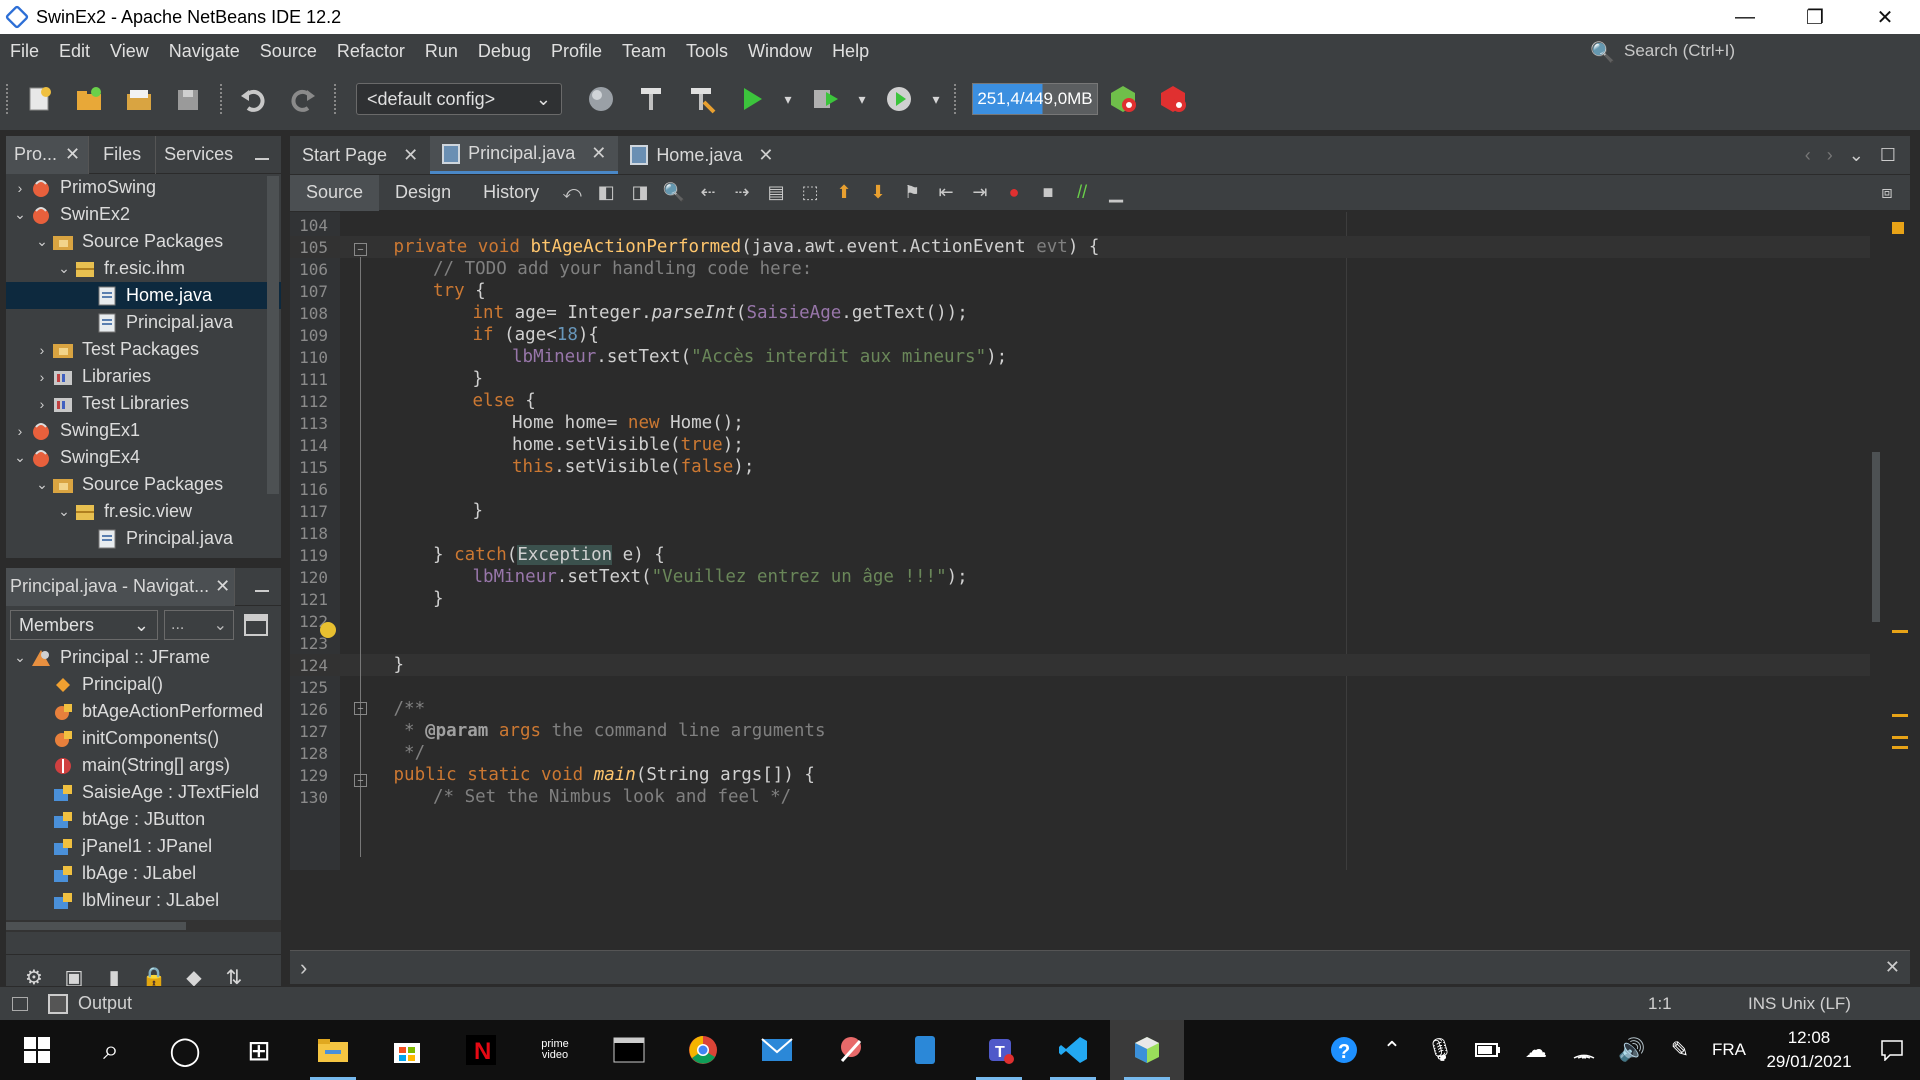  Describe the element at coordinates (1085, 643) in the screenshot. I see `code-line: 123` at that location.